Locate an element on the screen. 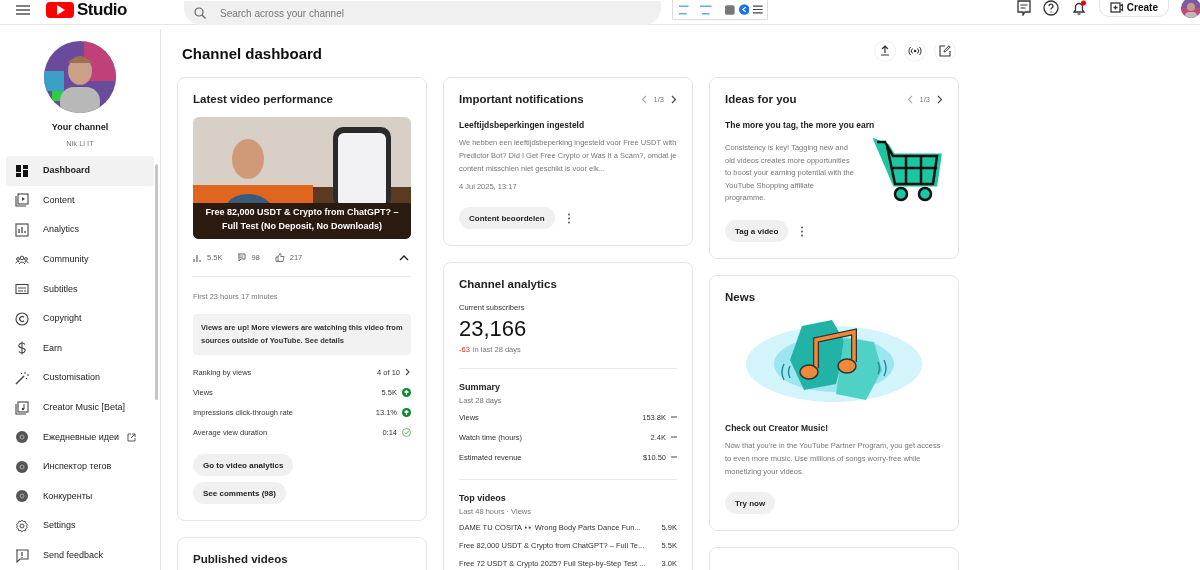 The height and width of the screenshot is (570, 1200). add-video-icon is located at coordinates (1116, 7).